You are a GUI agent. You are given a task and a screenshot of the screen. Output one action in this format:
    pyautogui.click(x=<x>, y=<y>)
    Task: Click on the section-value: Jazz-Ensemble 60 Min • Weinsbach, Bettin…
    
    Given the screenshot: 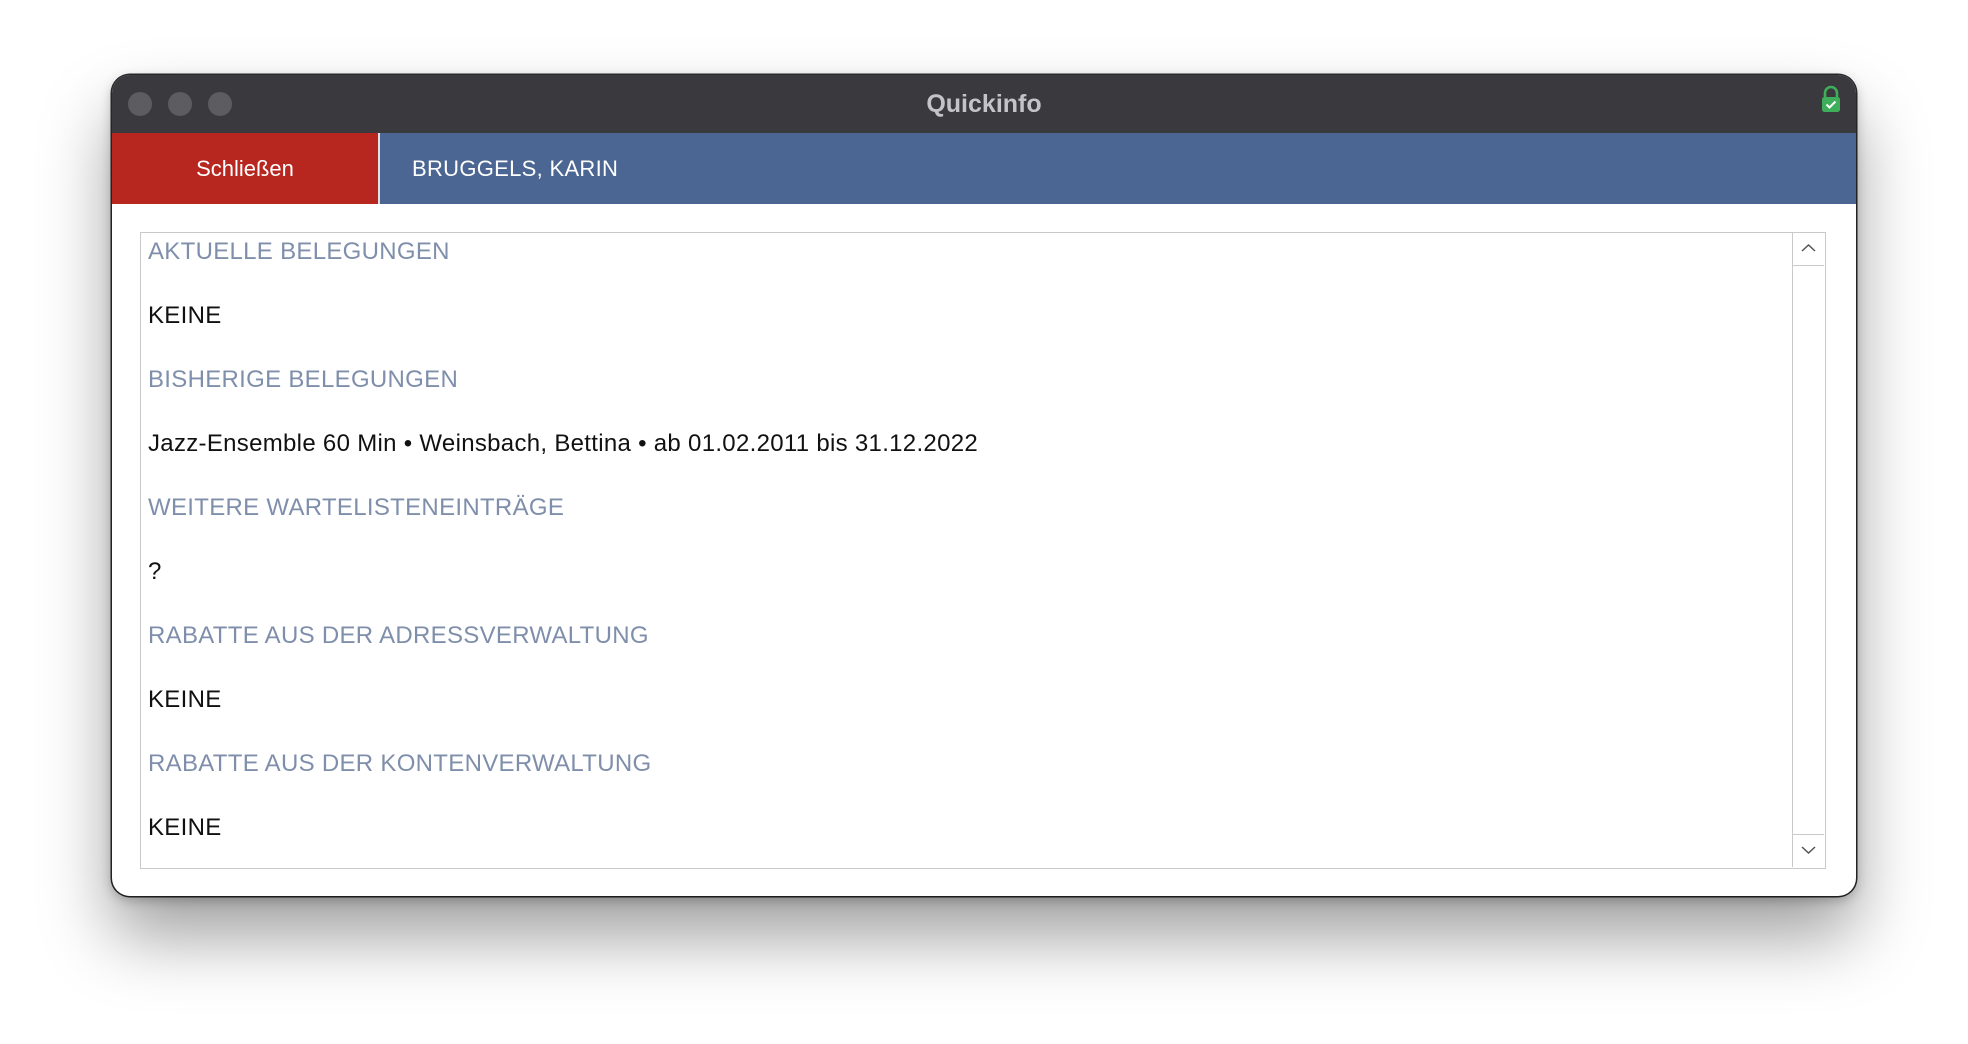 What is the action you would take?
    pyautogui.click(x=563, y=443)
    